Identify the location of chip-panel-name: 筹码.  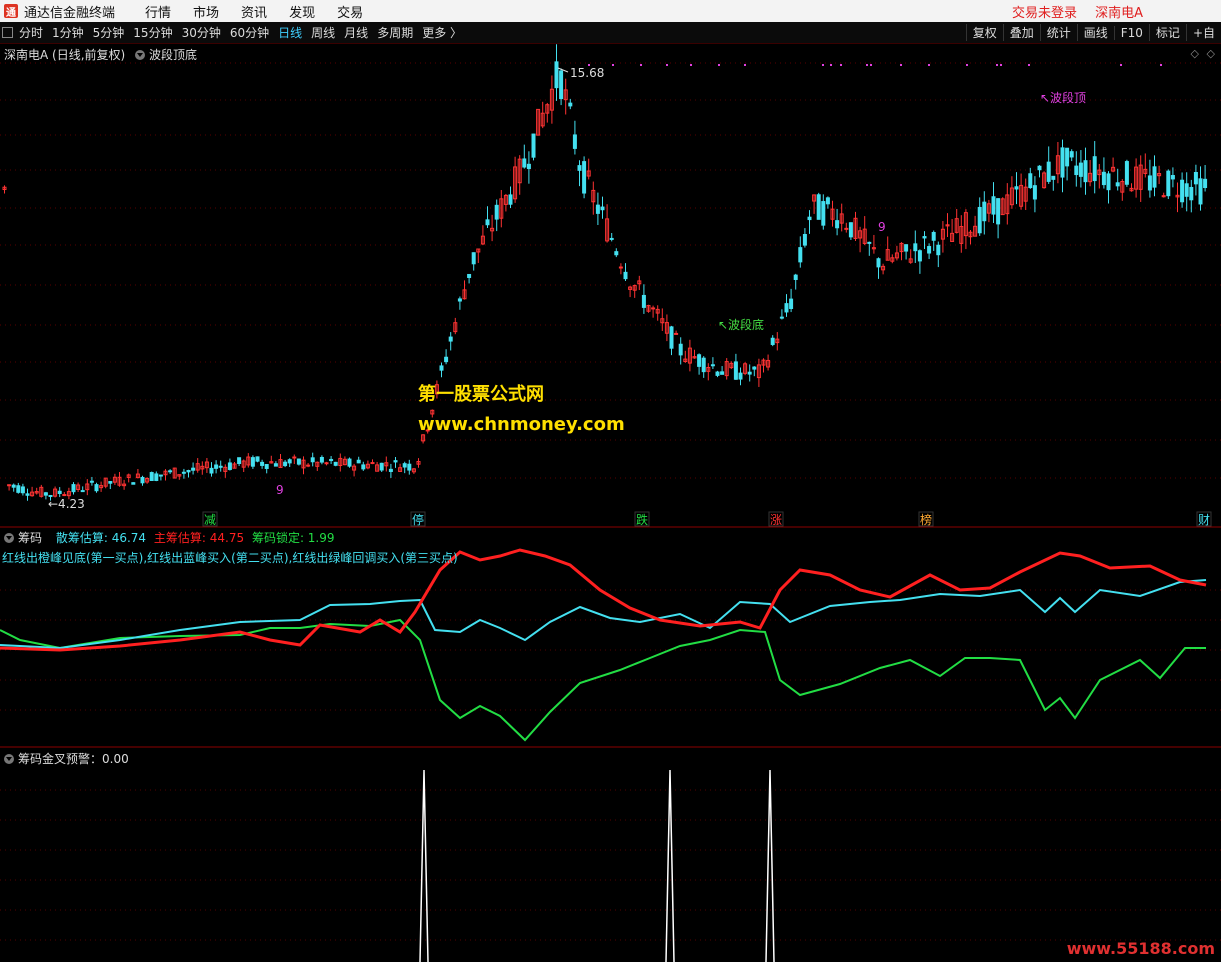
(30, 538).